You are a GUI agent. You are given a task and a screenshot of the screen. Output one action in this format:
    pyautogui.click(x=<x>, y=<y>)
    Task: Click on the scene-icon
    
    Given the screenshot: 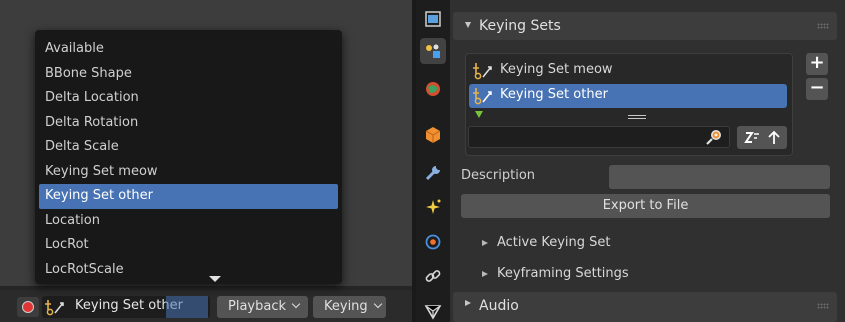 What is the action you would take?
    pyautogui.click(x=433, y=51)
    